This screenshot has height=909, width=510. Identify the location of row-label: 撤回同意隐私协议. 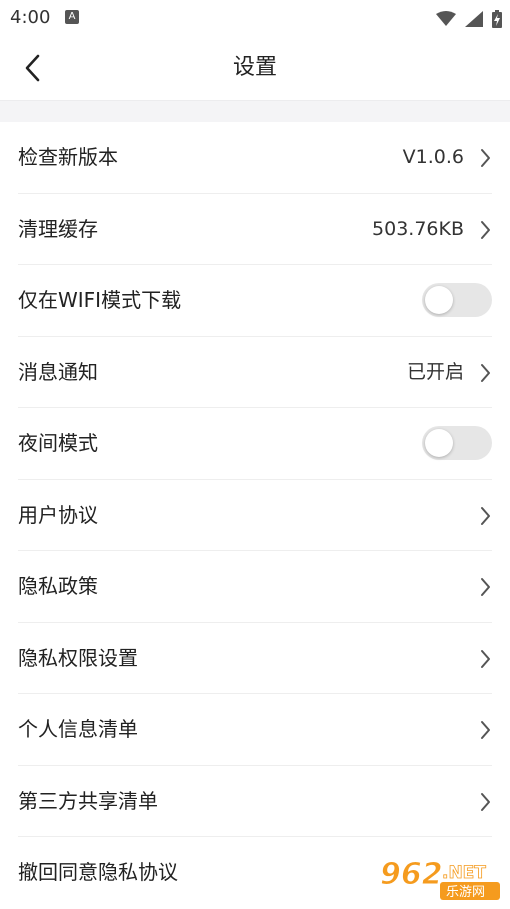
(98, 872).